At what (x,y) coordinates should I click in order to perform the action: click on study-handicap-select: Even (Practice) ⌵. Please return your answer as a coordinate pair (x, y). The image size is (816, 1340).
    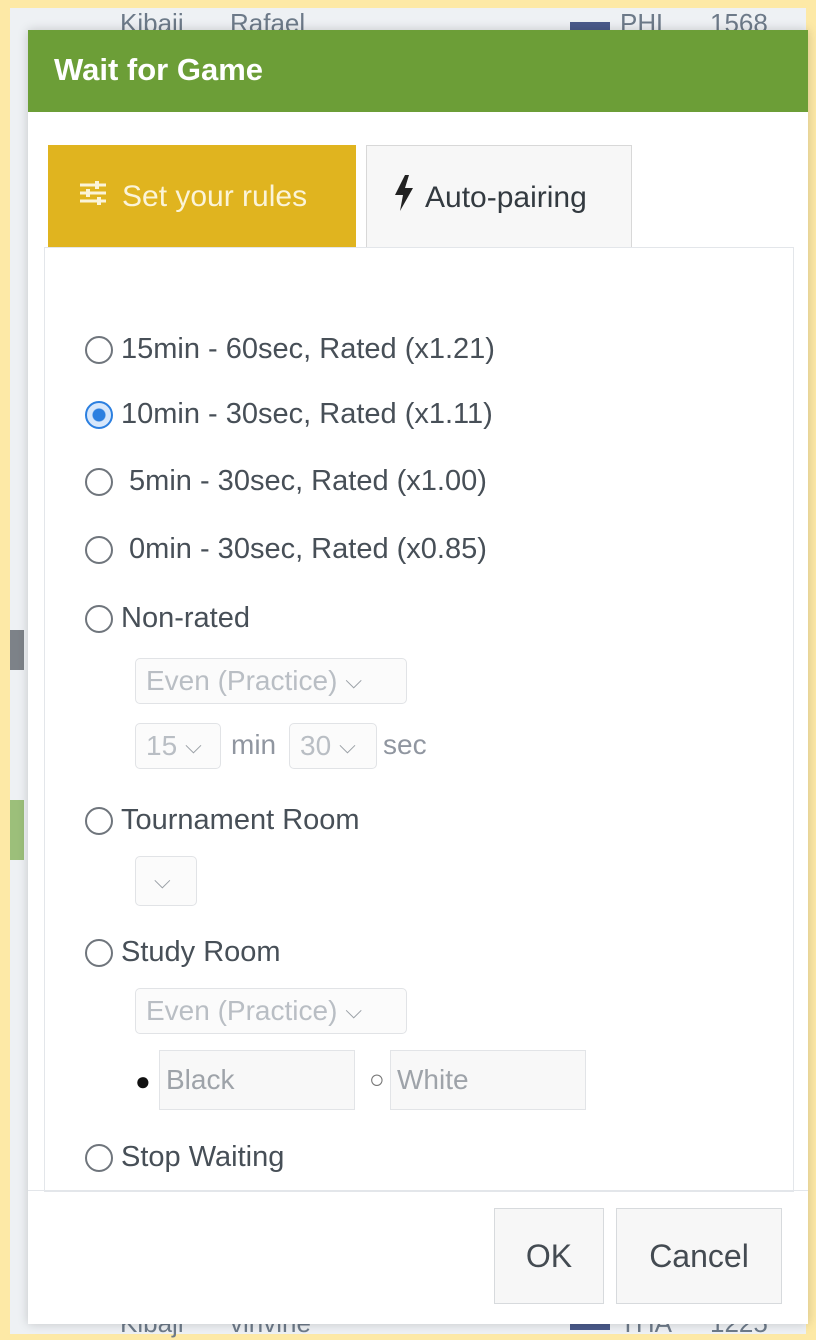
    Looking at the image, I should click on (271, 1011).